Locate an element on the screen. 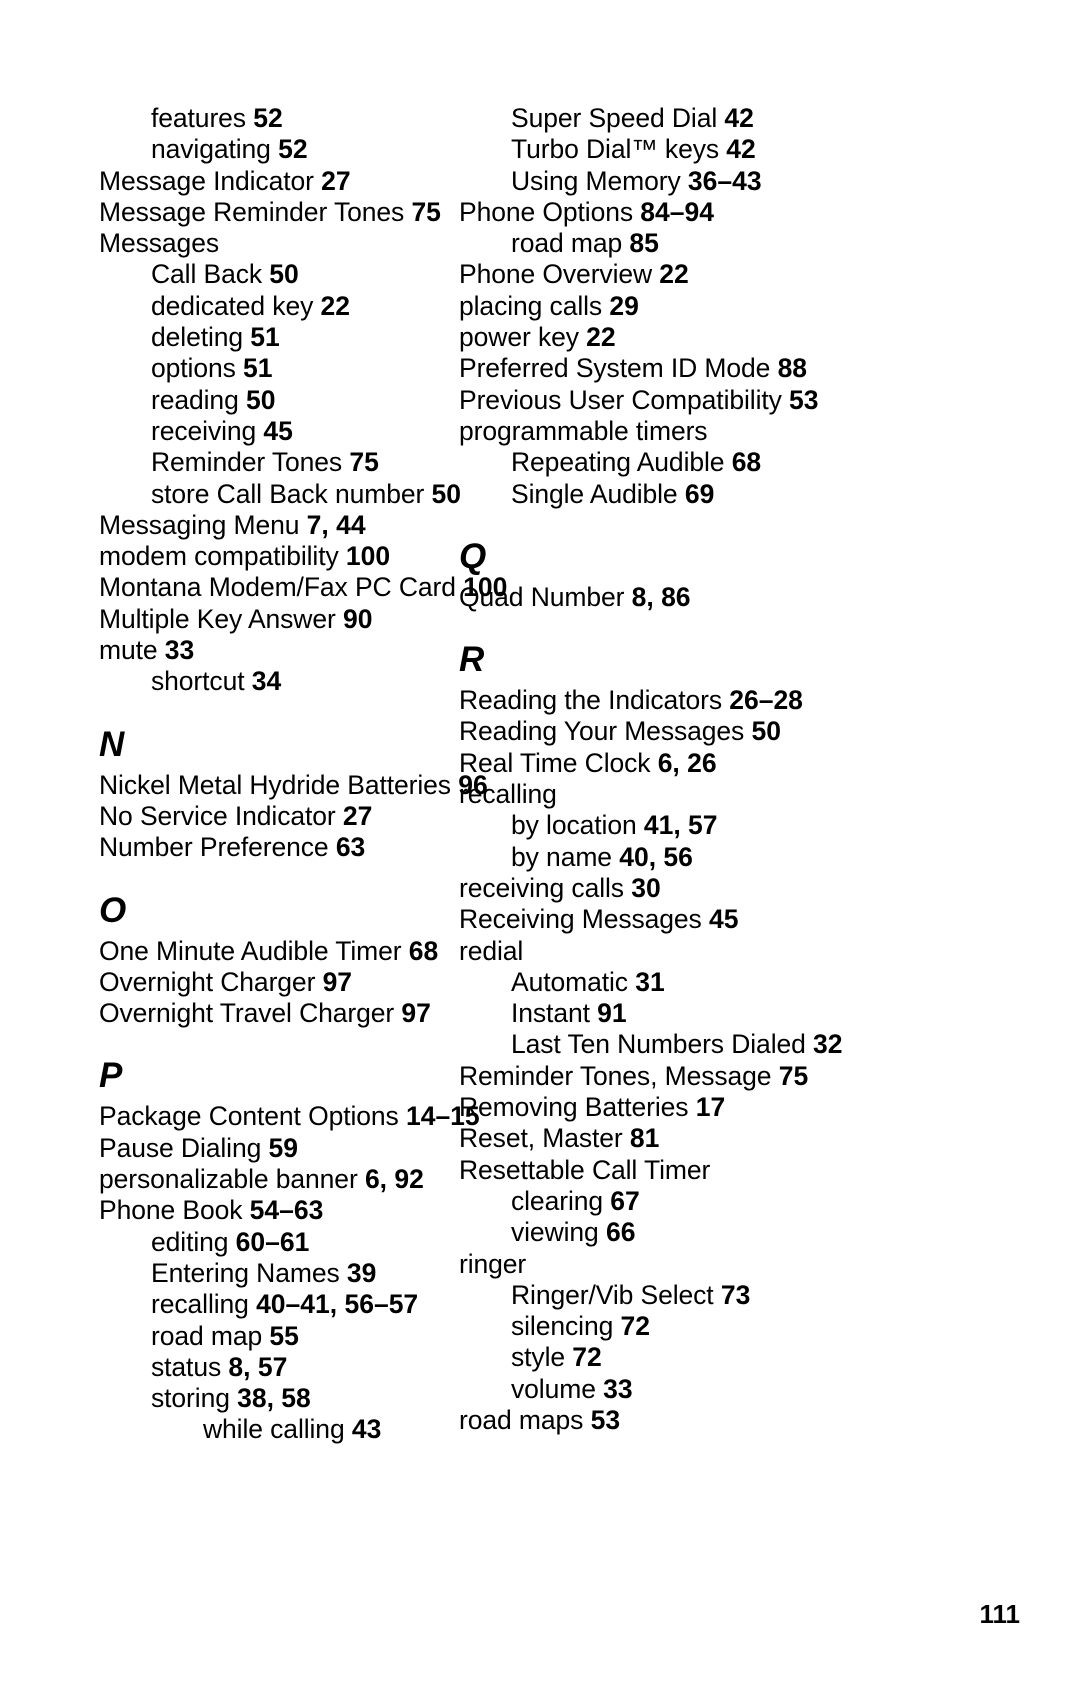 Image resolution: width=1080 pixels, height=1689 pixels. index-entry-label: Reading Your Messages is located at coordinates (602, 731).